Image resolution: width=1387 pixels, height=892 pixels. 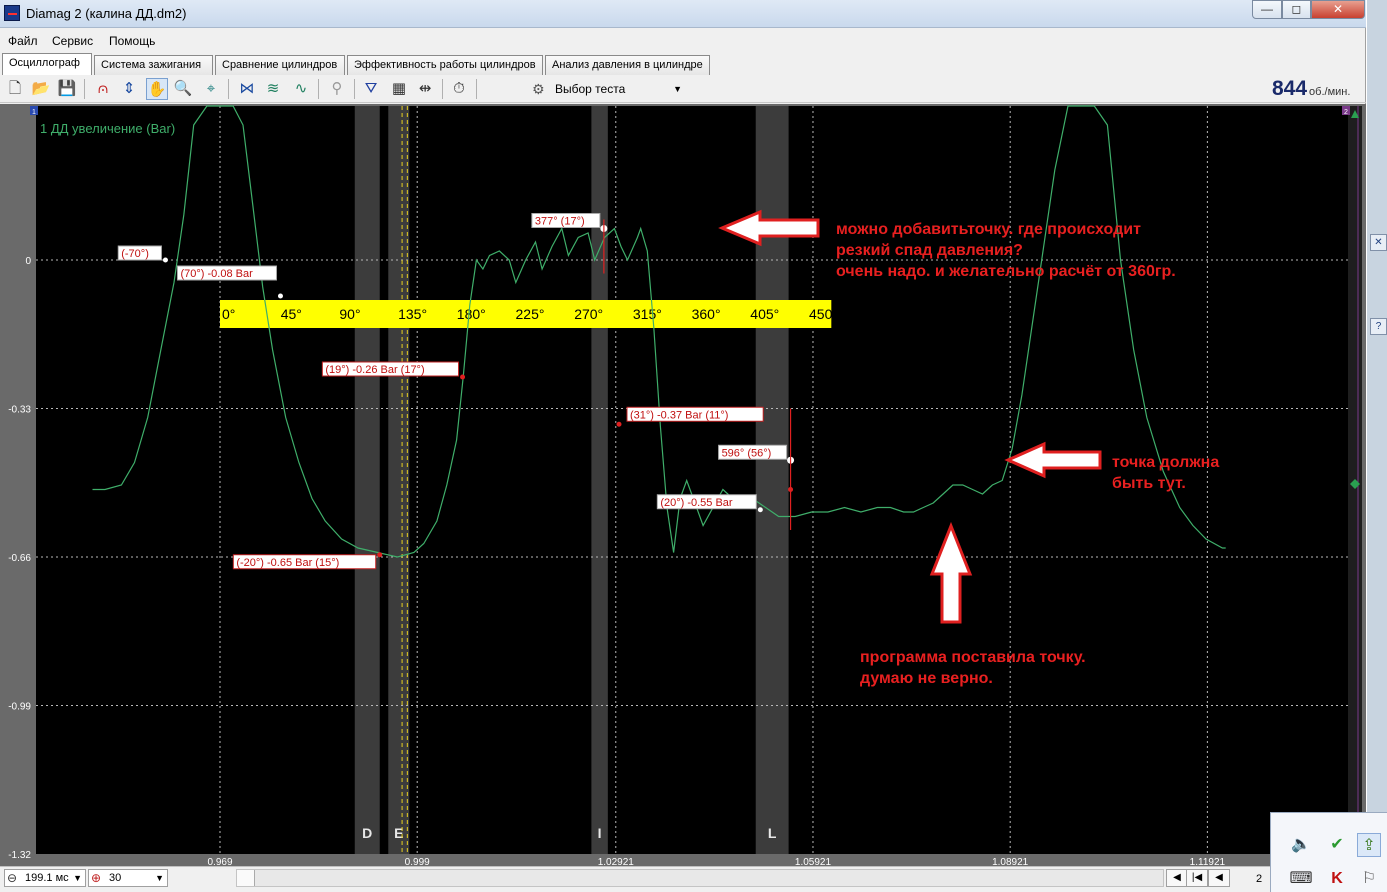 I want to click on point-label: 377° (17°), so click(x=560, y=222).